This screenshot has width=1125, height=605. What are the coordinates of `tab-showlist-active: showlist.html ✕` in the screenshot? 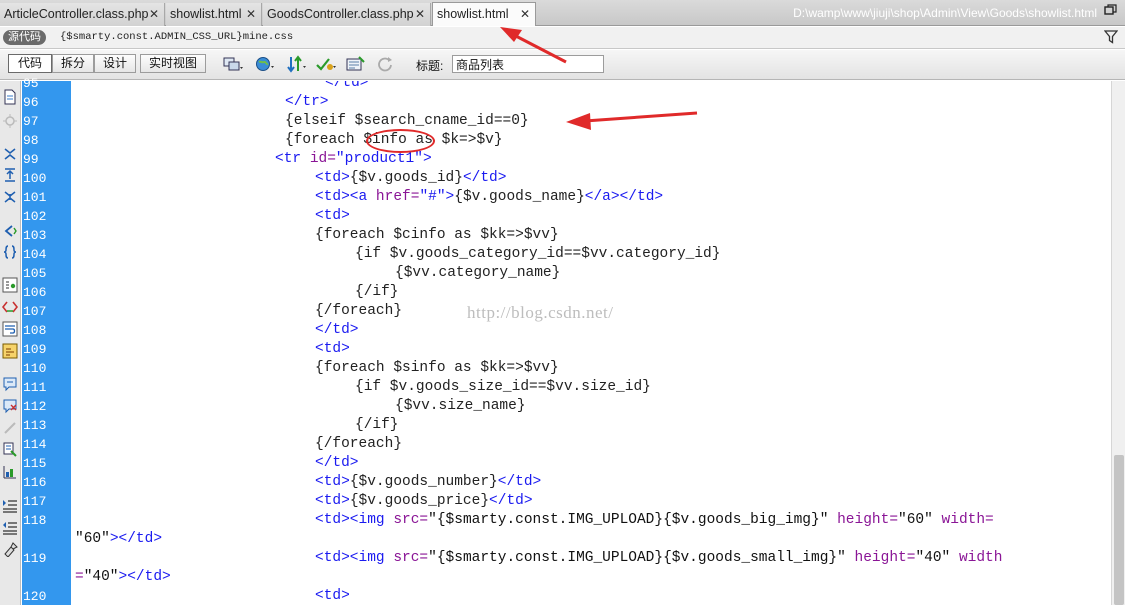 It's located at (484, 14).